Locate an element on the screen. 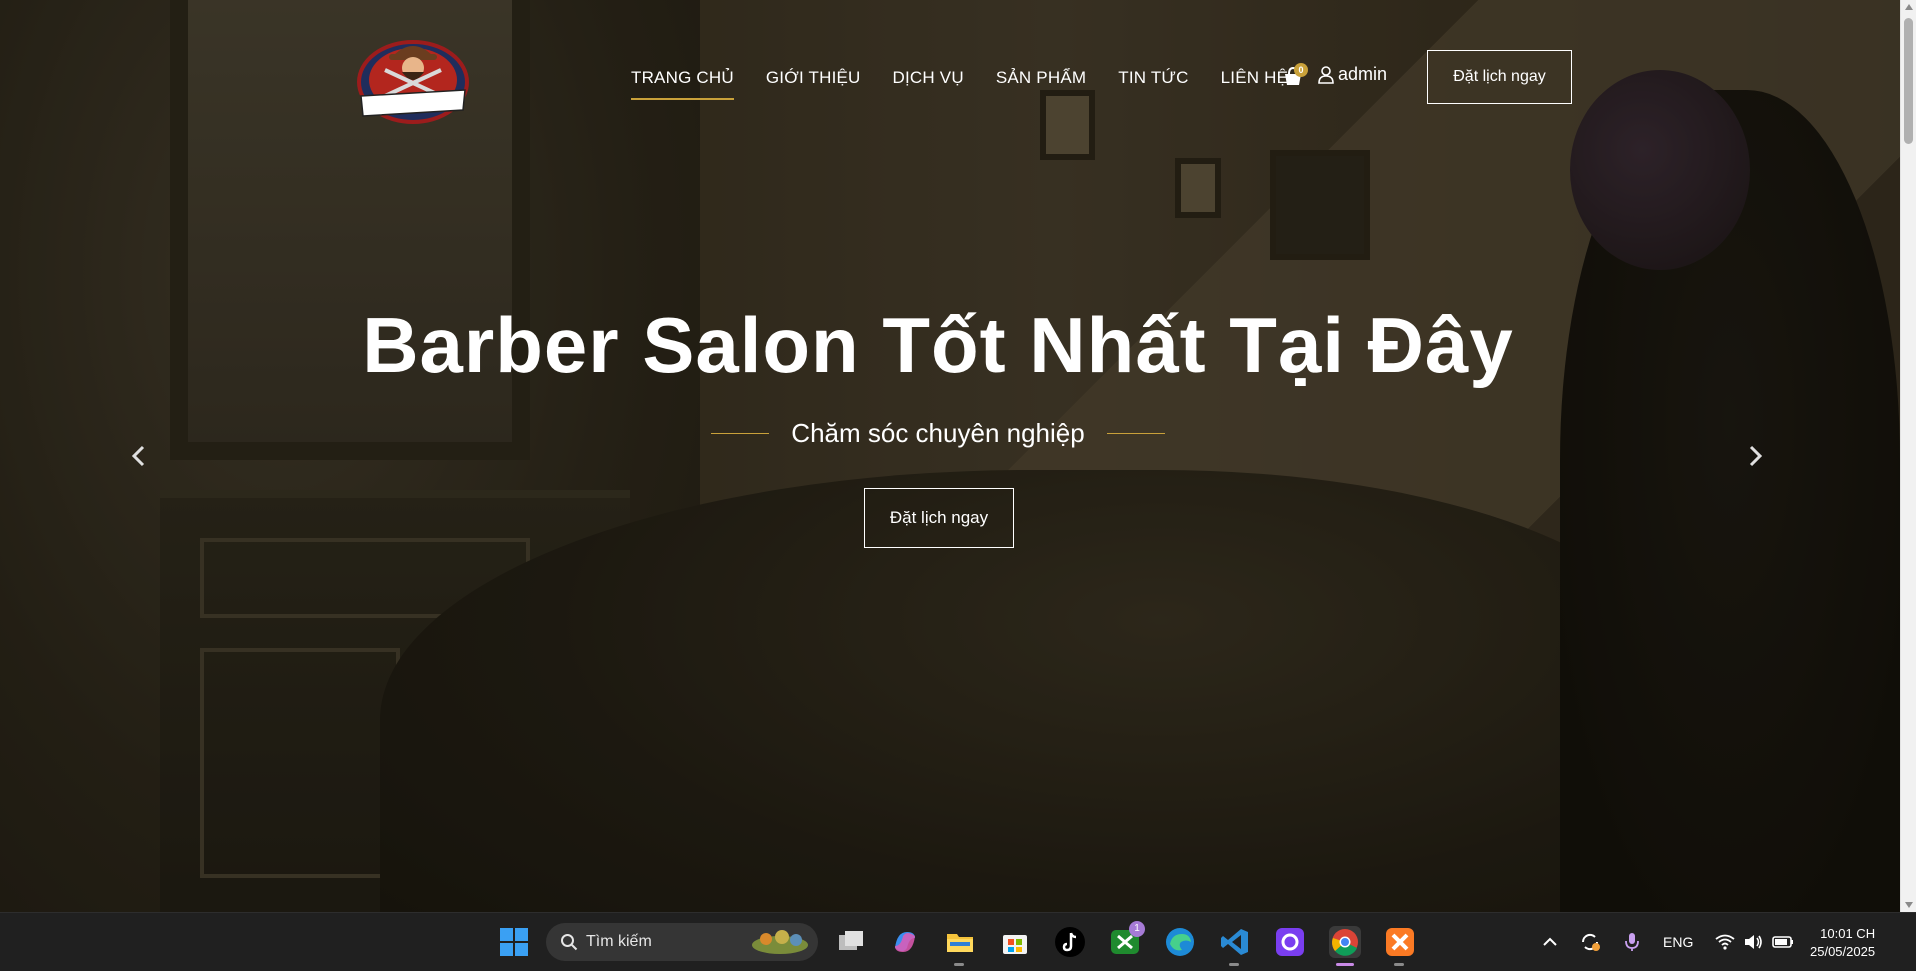 Image resolution: width=1916 pixels, height=971 pixels. clipchamp-icon is located at coordinates (1290, 942).